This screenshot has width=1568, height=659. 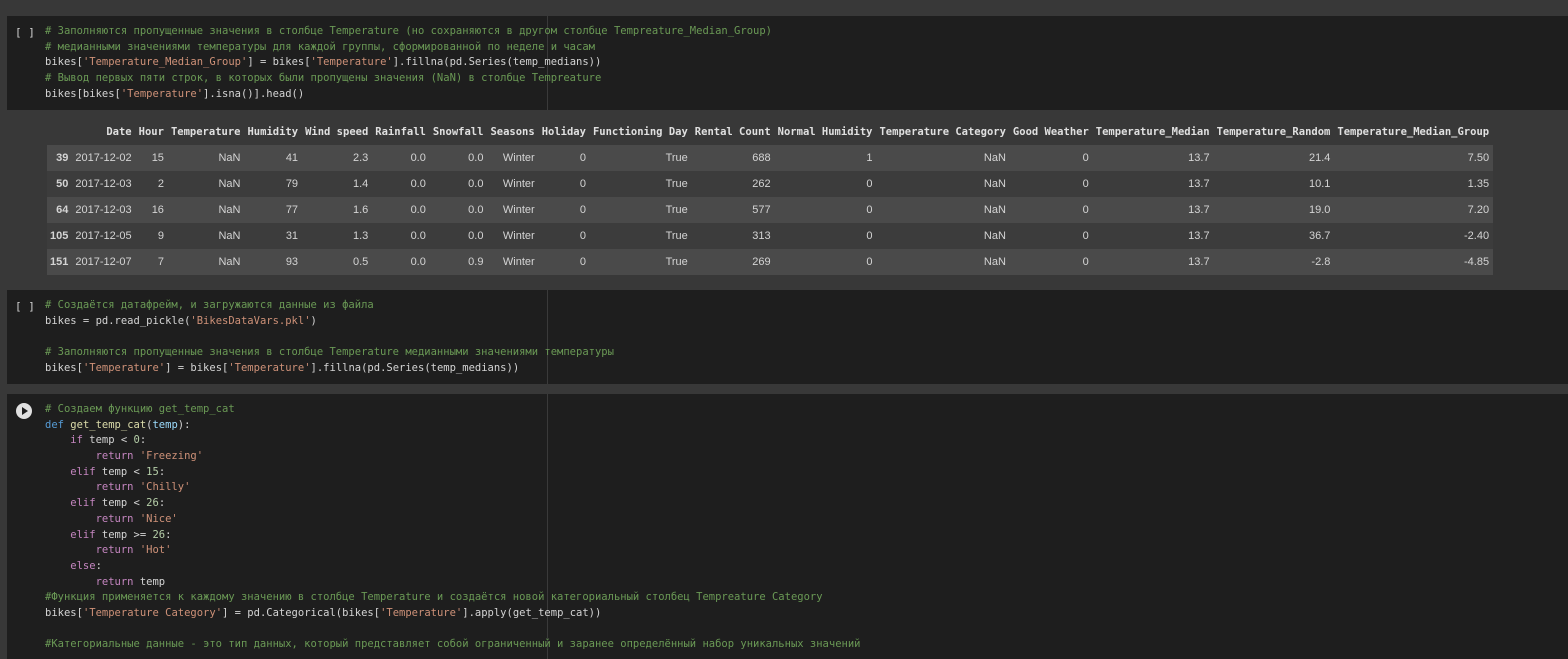 I want to click on code-line: # Создаем функцию get_temp_cat, so click(x=452, y=410).